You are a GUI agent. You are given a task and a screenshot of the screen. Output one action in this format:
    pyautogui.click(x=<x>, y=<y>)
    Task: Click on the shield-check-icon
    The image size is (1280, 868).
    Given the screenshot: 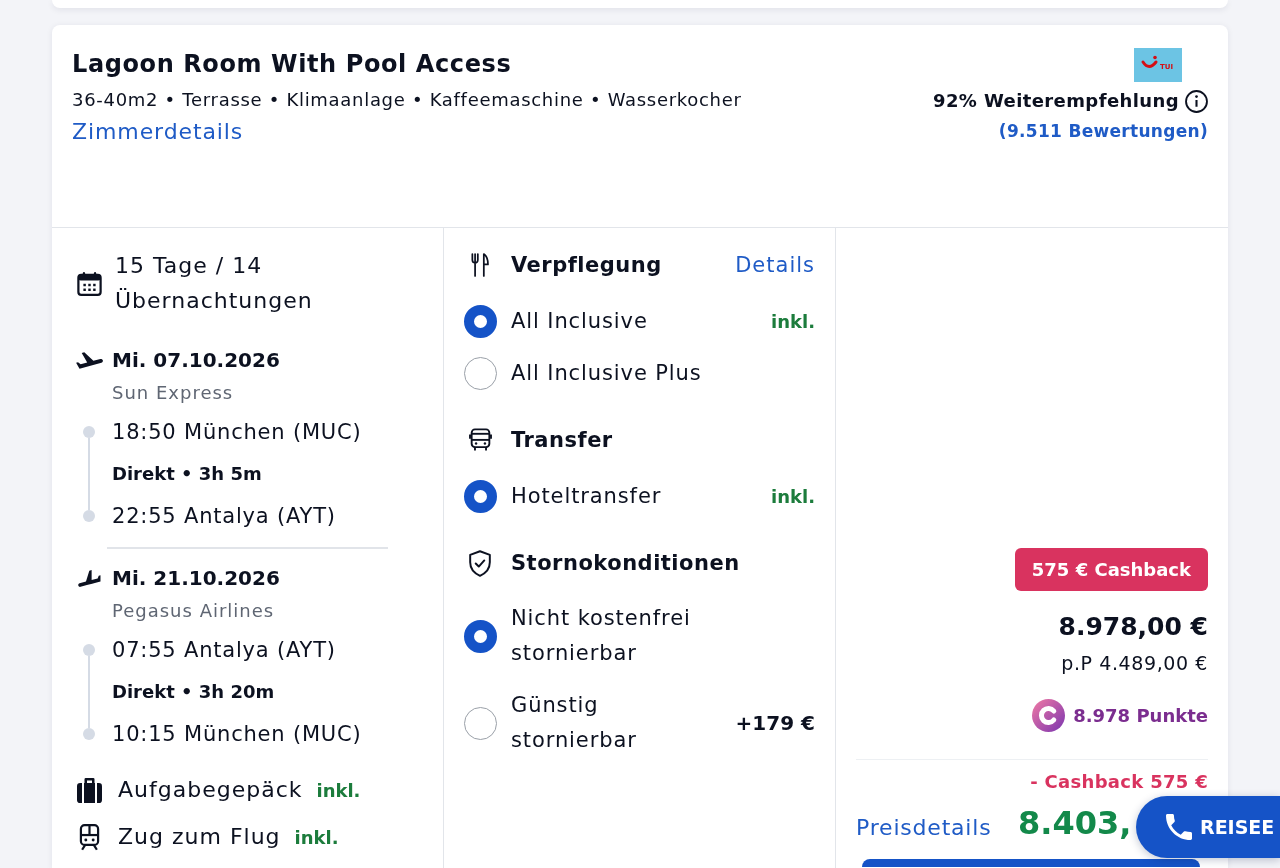 What is the action you would take?
    pyautogui.click(x=480, y=563)
    